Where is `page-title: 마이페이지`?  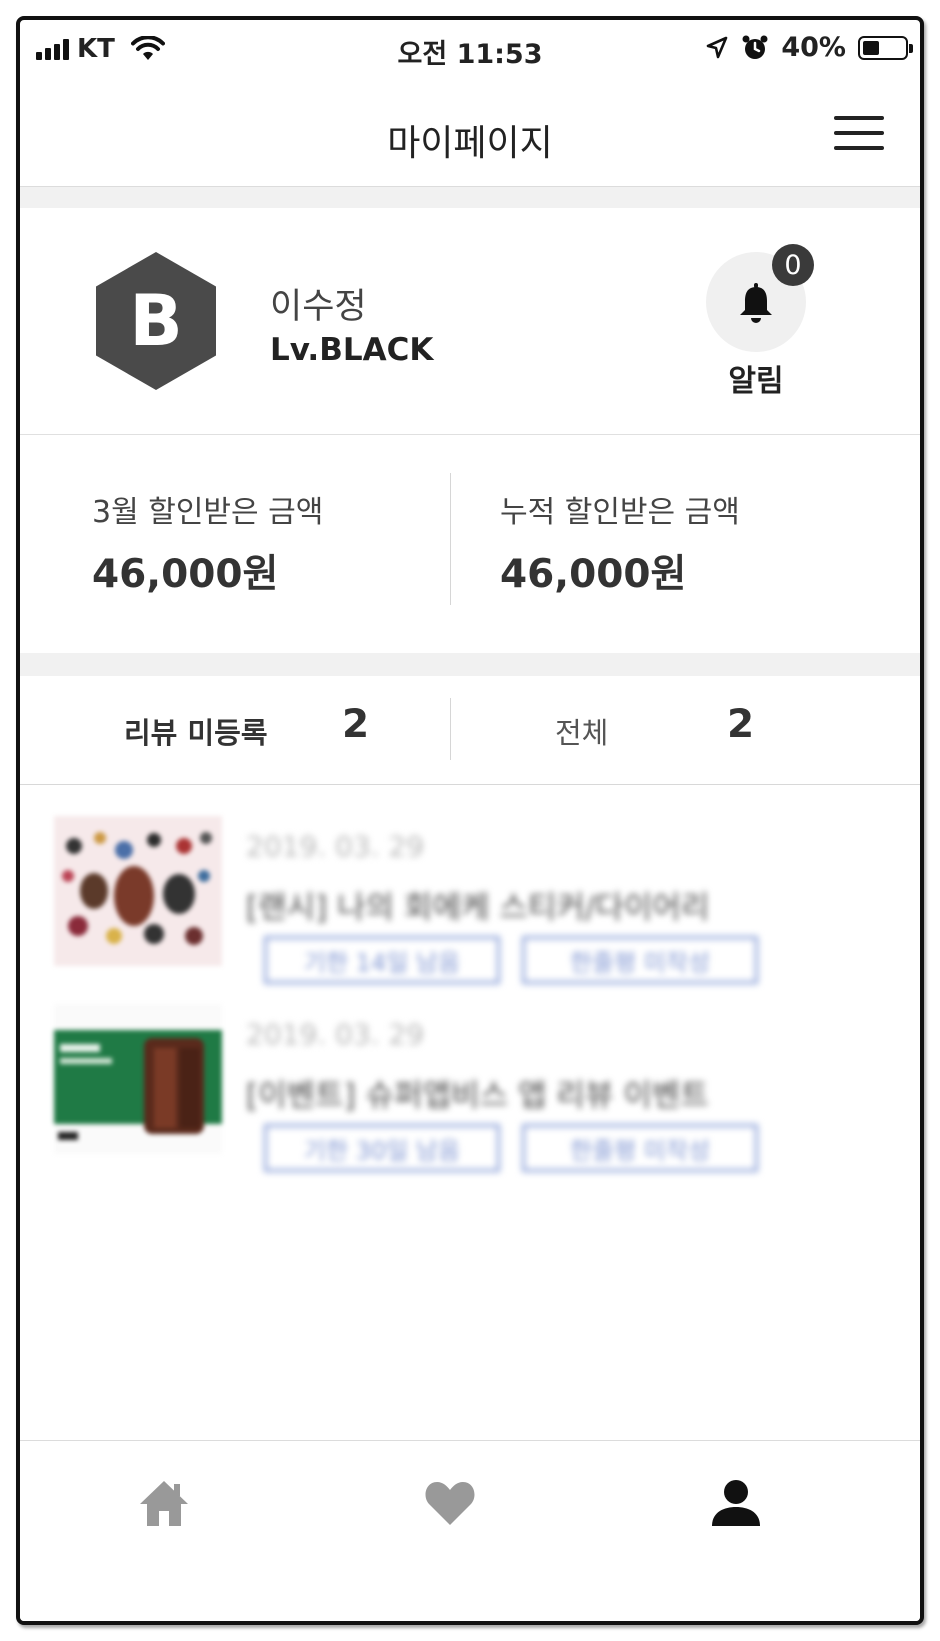
page-title: 마이페이지 is located at coordinates (470, 143).